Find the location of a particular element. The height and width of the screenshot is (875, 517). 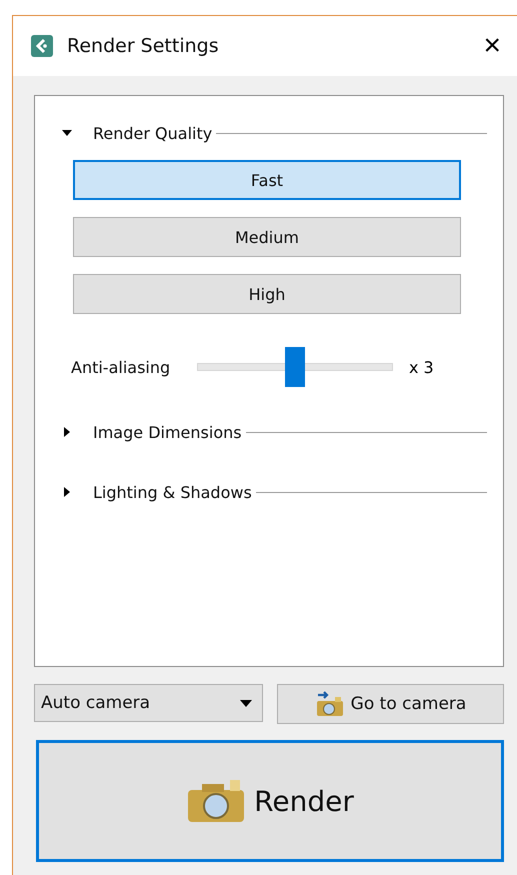

camera-arrow-icon is located at coordinates (329, 704).